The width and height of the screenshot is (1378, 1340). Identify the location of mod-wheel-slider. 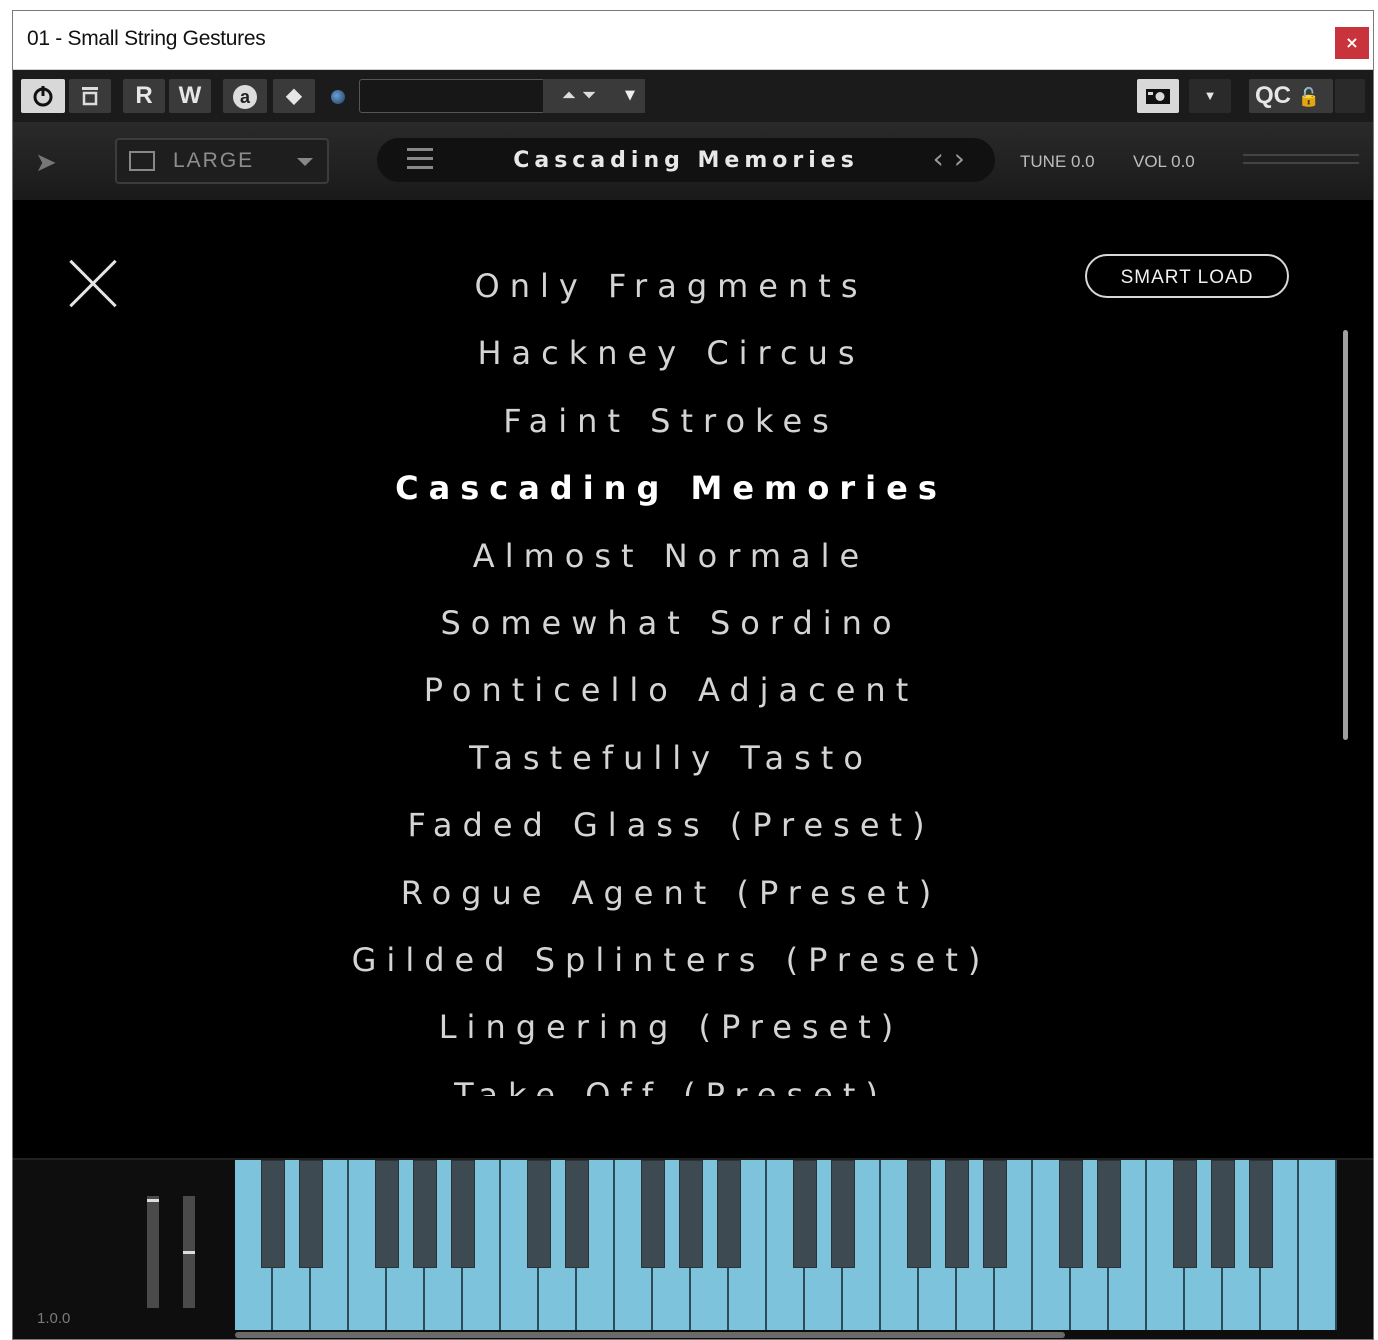
(189, 1252).